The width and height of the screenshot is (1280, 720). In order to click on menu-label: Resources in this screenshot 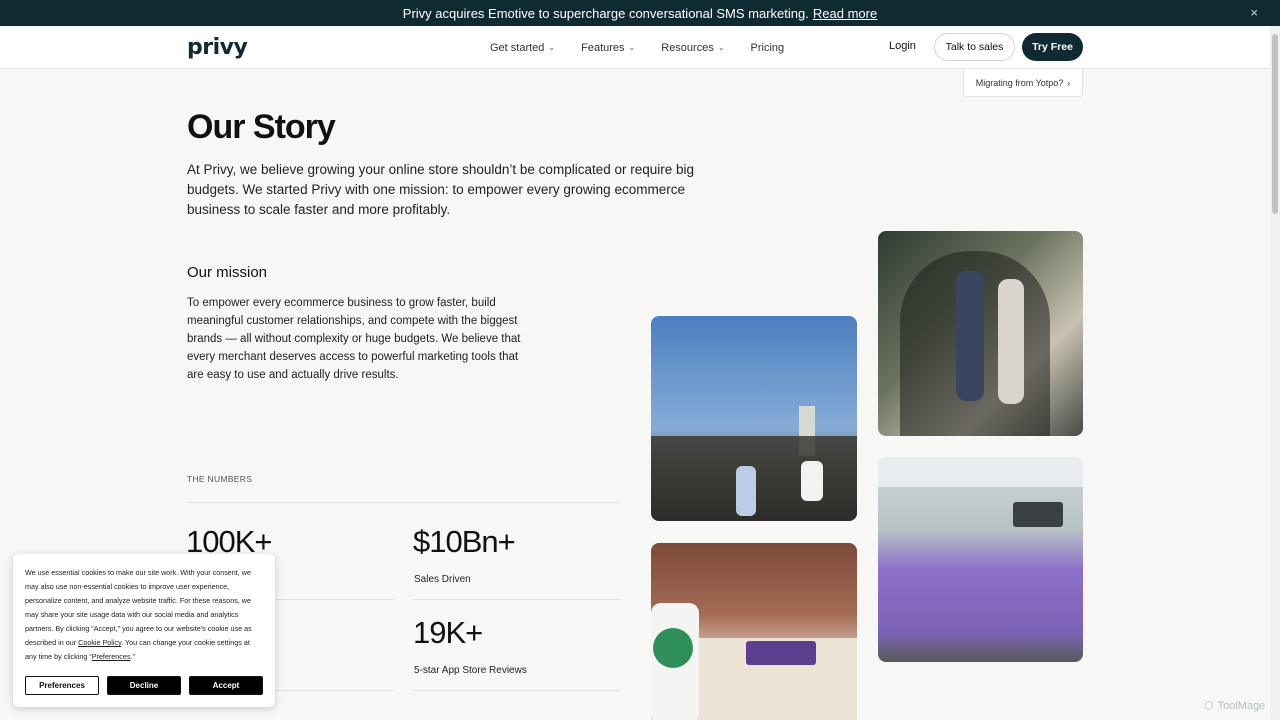, I will do `click(687, 47)`.